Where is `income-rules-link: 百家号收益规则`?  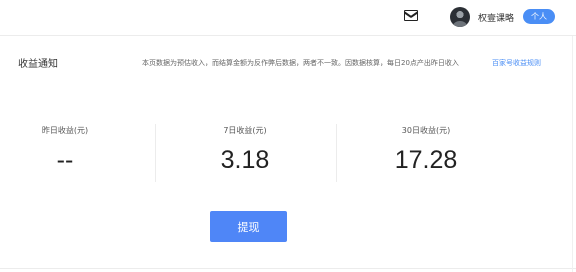
income-rules-link: 百家号收益规则 is located at coordinates (516, 63).